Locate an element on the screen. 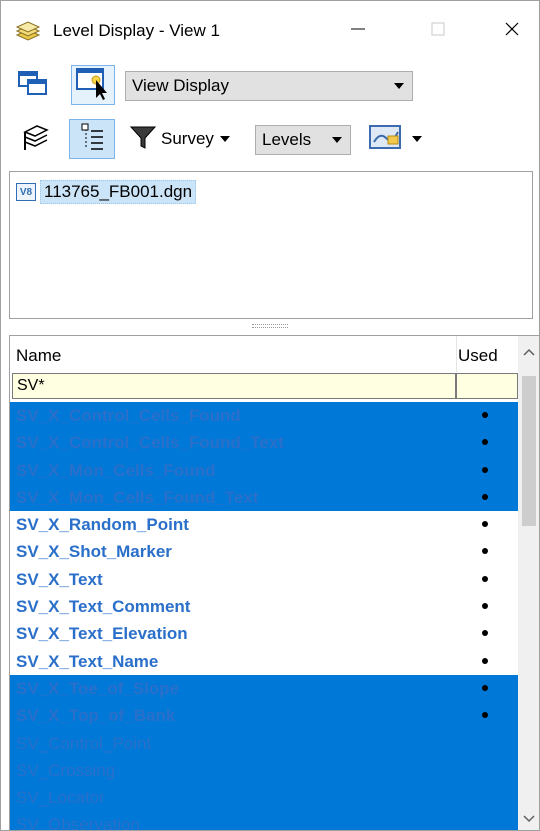 This screenshot has height=831, width=540. level-name: SV_X_Shot_Marker is located at coordinates (94, 552).